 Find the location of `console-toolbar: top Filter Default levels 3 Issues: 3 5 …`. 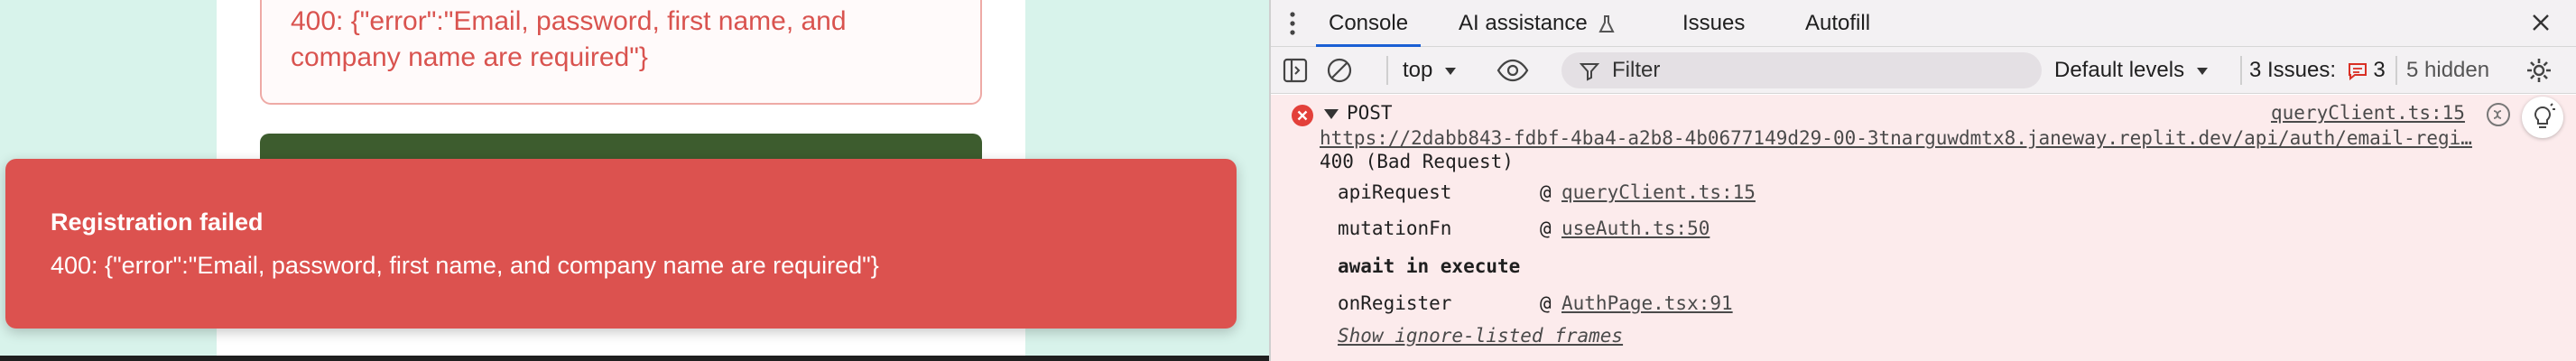

console-toolbar: top Filter Default levels 3 Issues: 3 5 … is located at coordinates (1923, 70).